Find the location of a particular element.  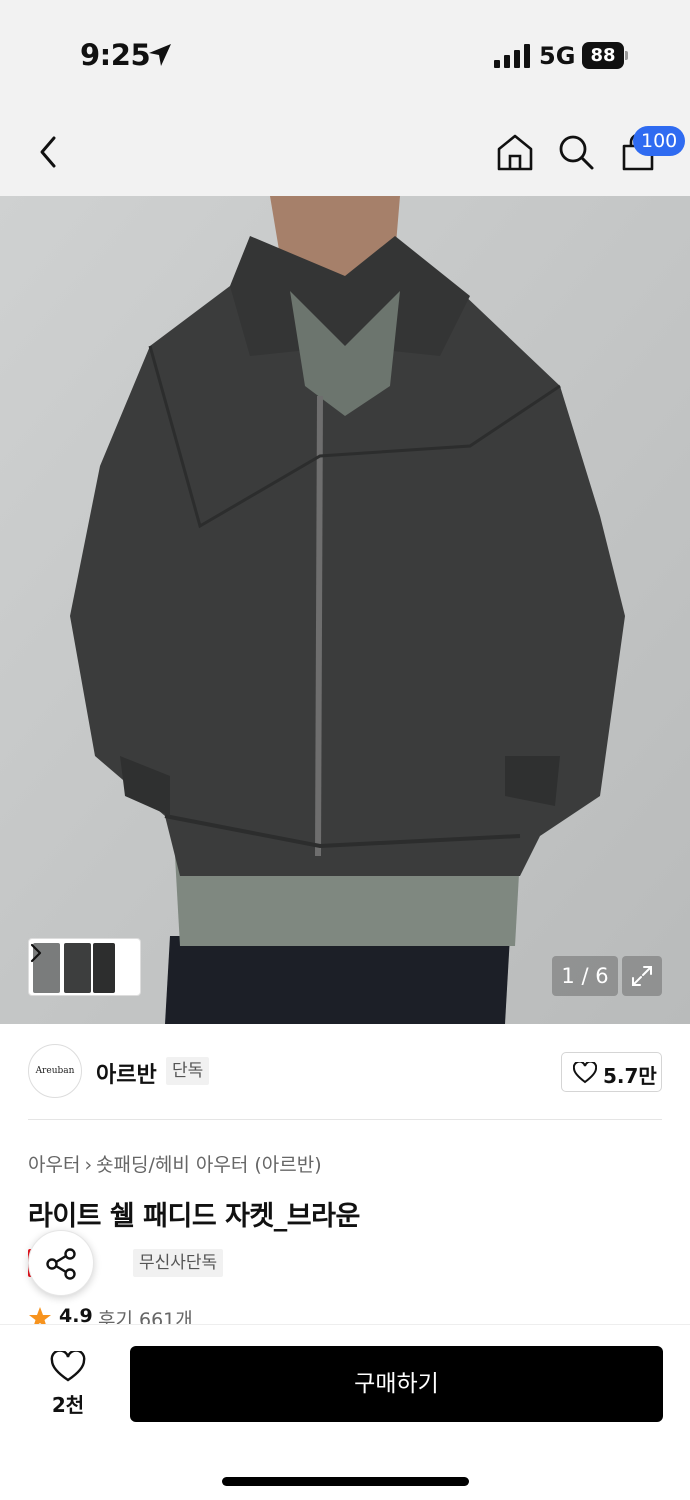

home-icon is located at coordinates (515, 152).